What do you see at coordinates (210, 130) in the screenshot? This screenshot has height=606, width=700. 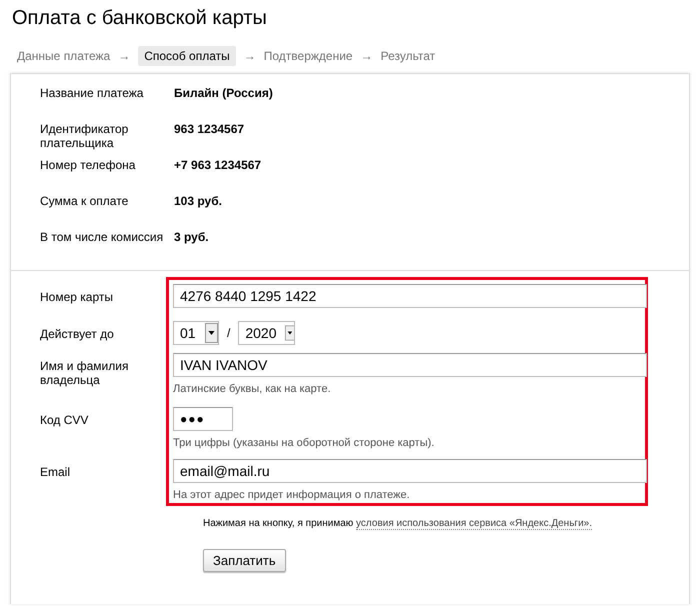 I see `detail-value: 963 1234567` at bounding box center [210, 130].